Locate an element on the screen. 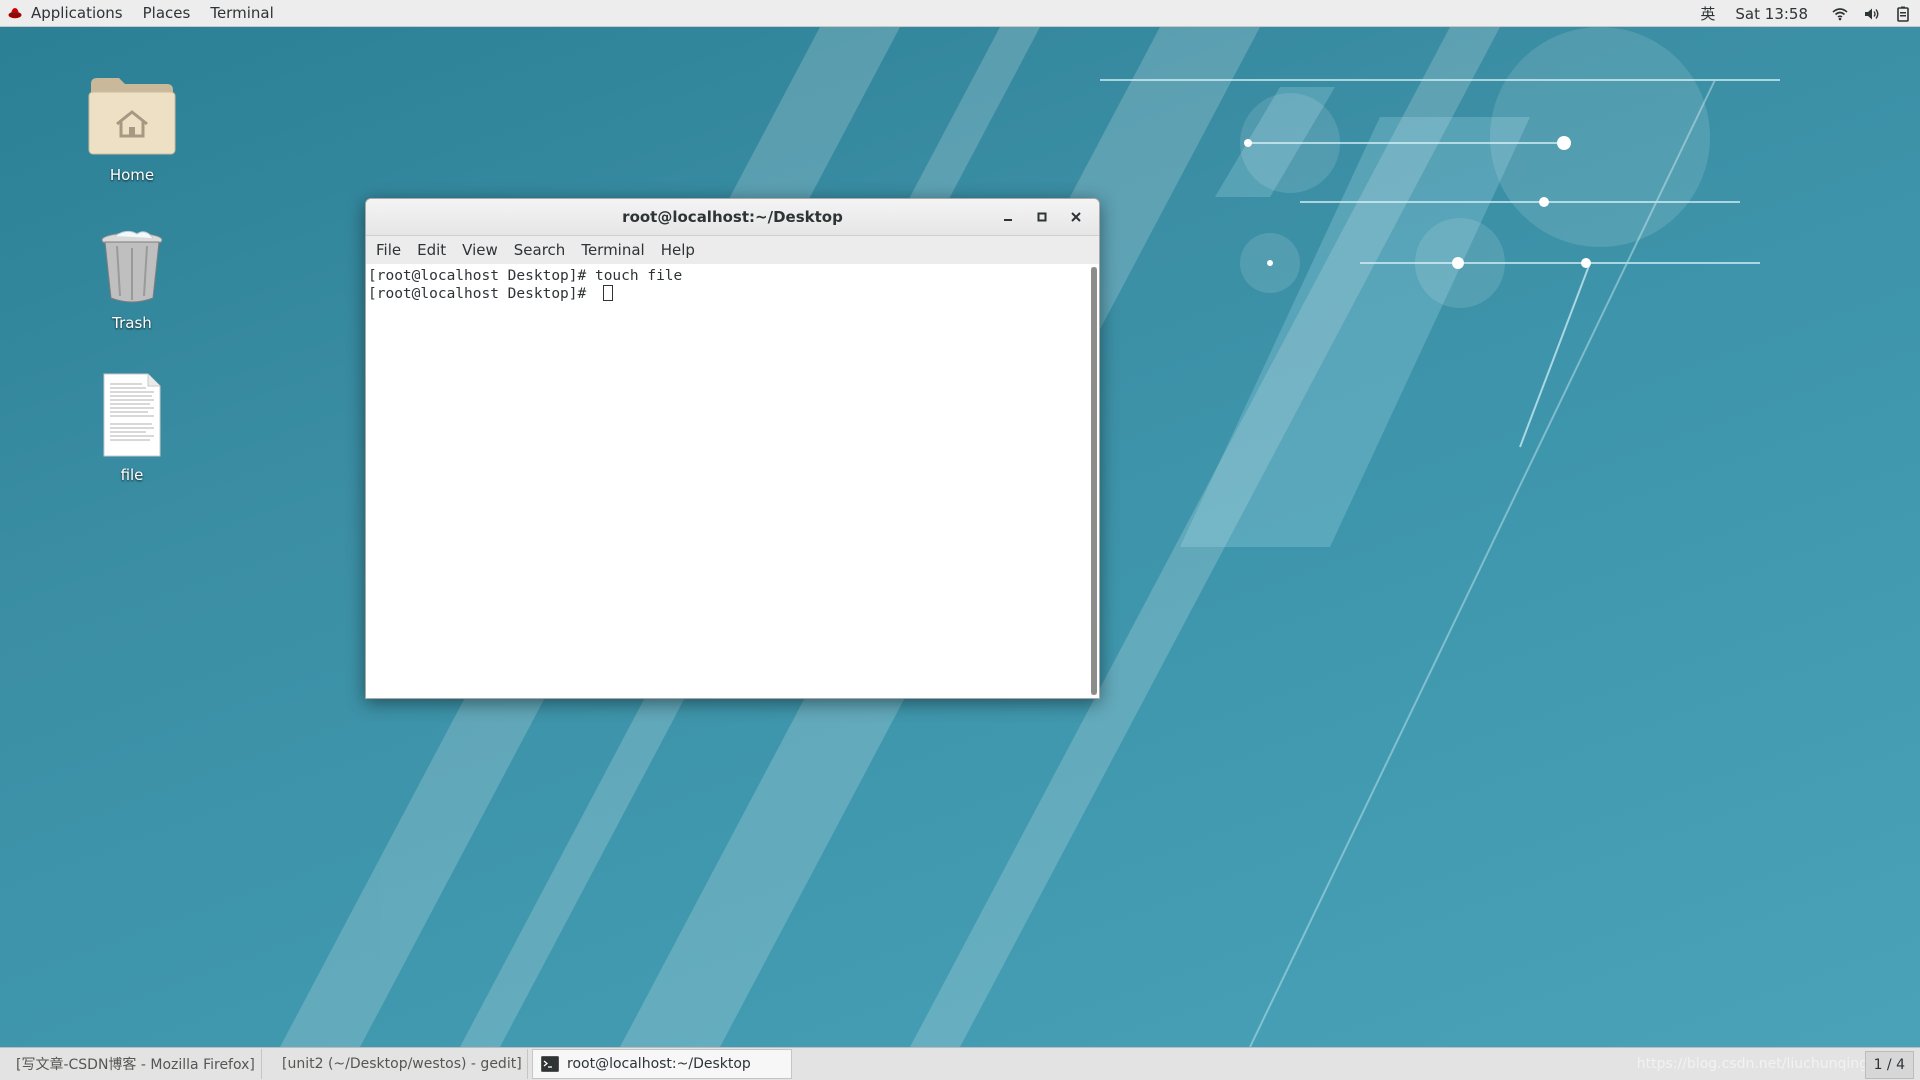  desktop-icon-file: file is located at coordinates (132, 428).